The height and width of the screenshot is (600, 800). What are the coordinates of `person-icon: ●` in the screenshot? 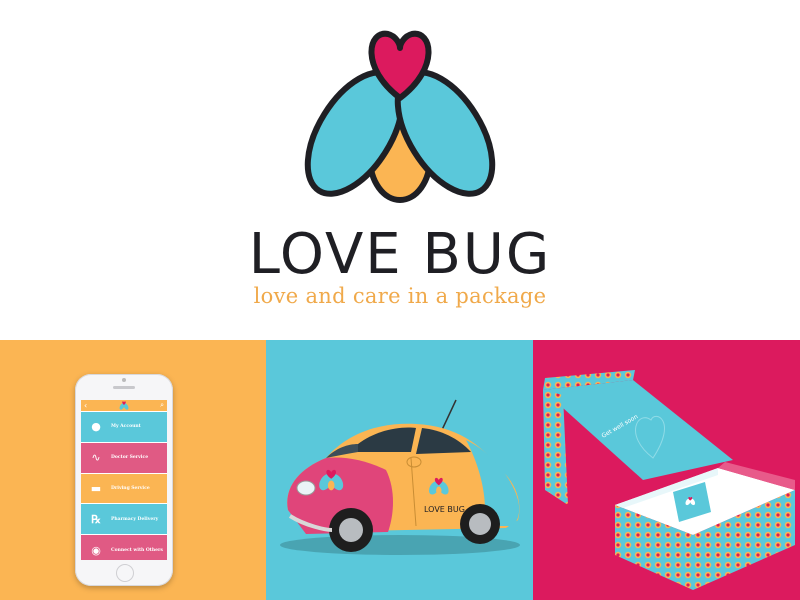 It's located at (96, 427).